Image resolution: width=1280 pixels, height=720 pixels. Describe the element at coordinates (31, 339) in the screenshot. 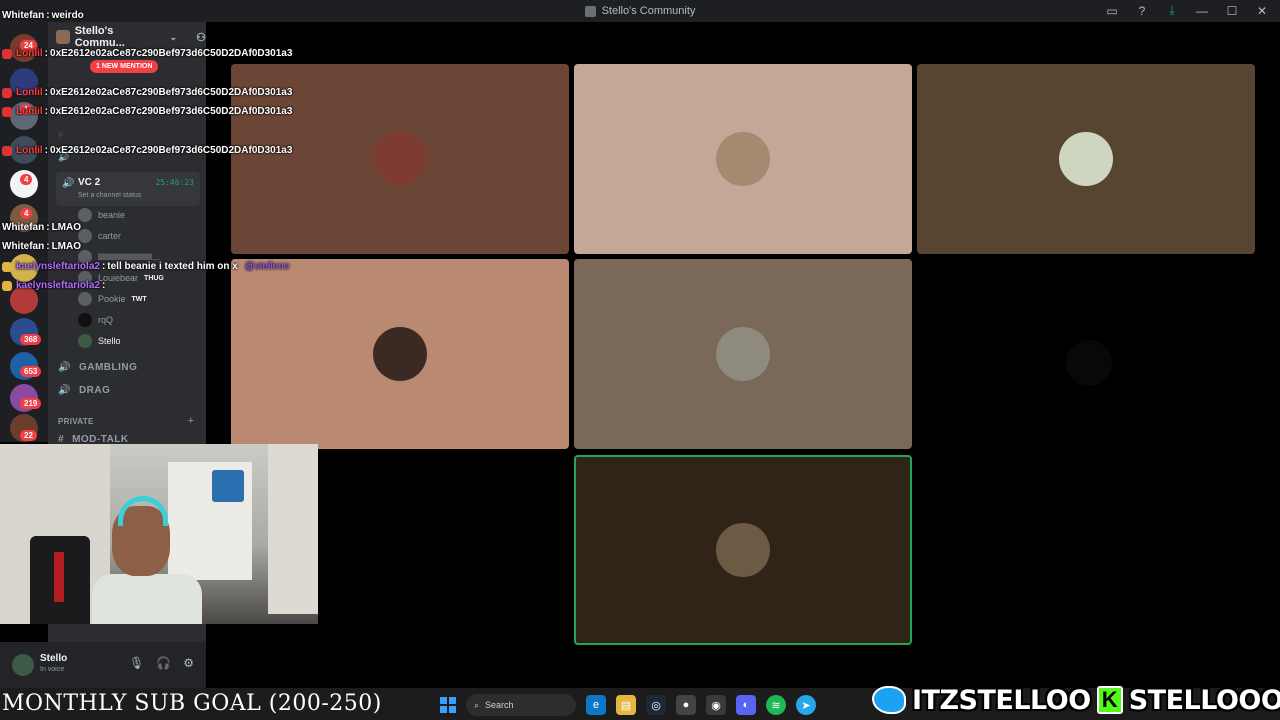

I see `server-badge: 368` at that location.